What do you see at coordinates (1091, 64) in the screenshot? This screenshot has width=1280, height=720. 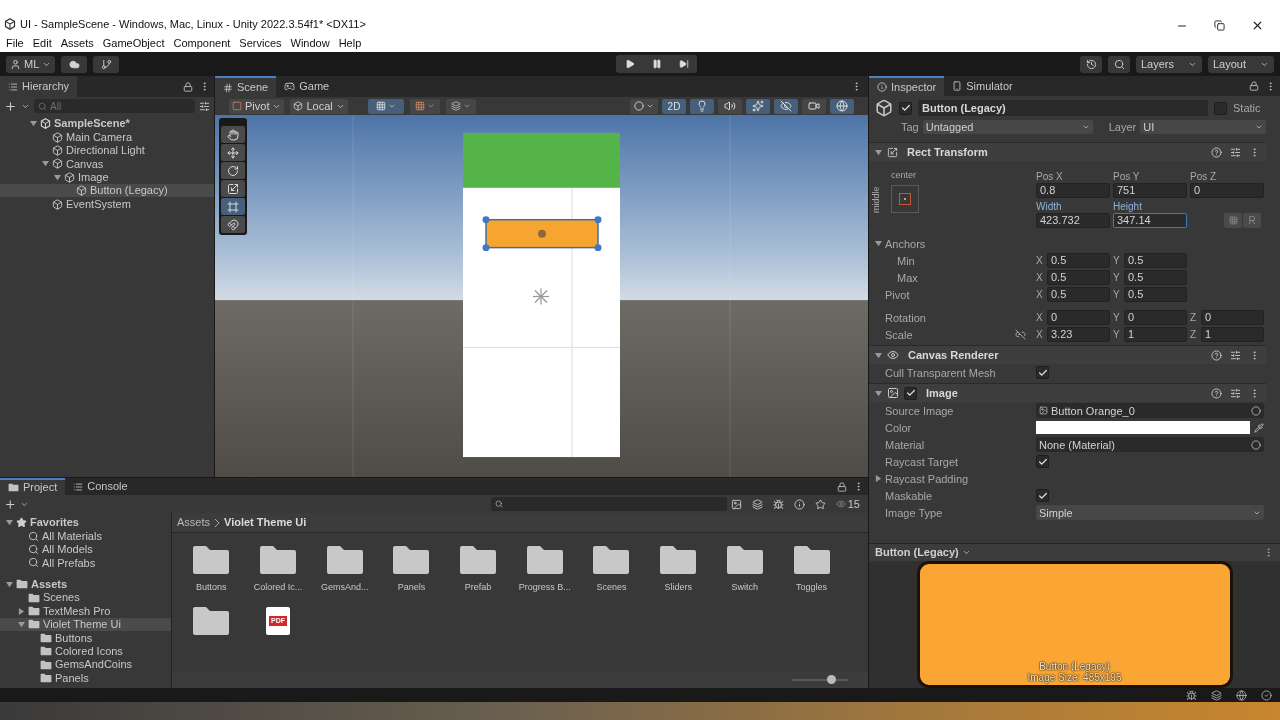 I see `history-button` at bounding box center [1091, 64].